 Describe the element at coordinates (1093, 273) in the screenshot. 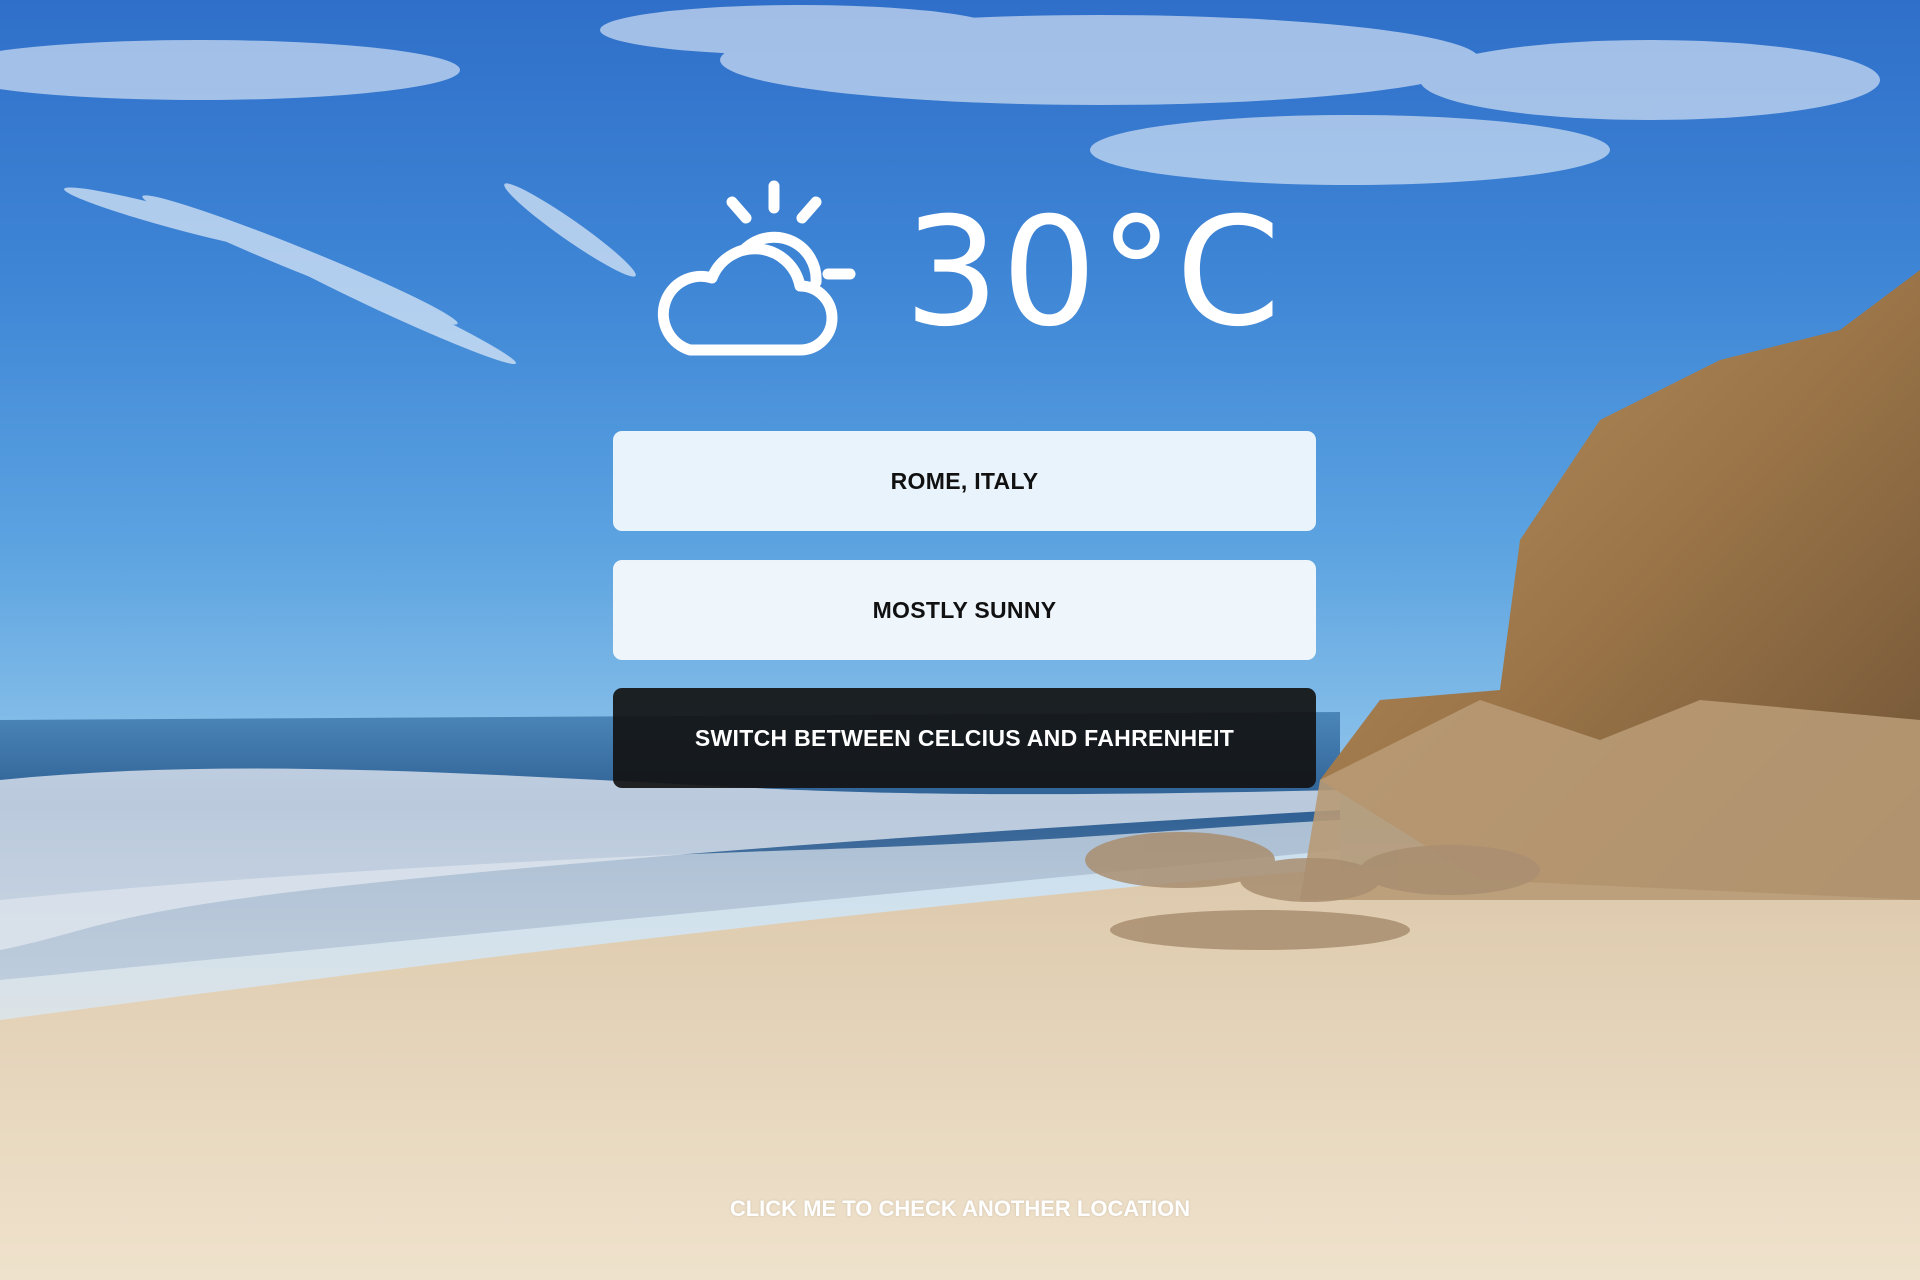

I see `temperature-value: 30°C` at that location.